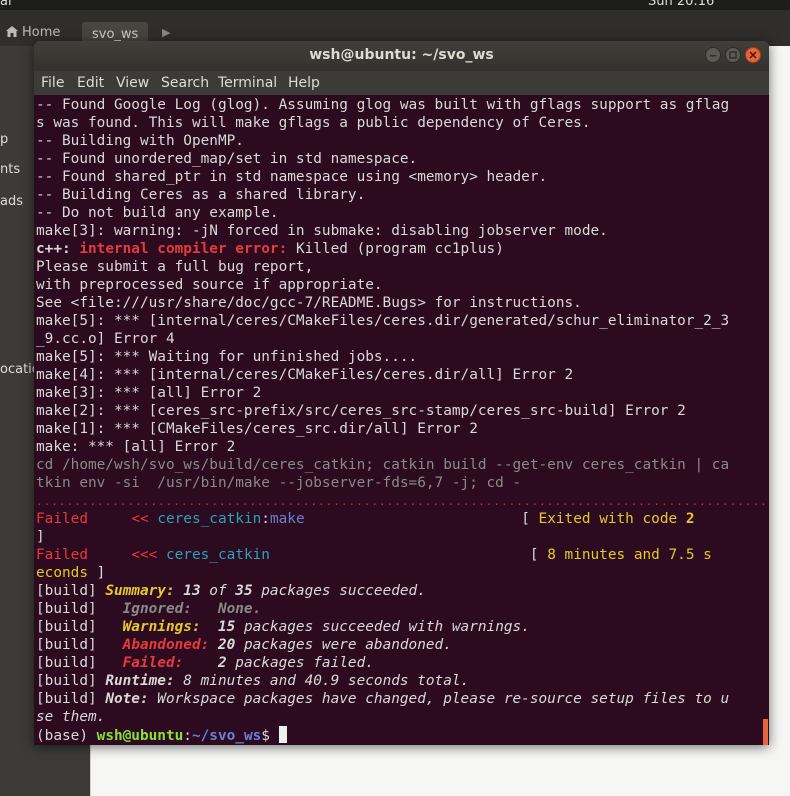 The height and width of the screenshot is (796, 790). I want to click on terminal-text: Ignored: None., so click(192, 609).